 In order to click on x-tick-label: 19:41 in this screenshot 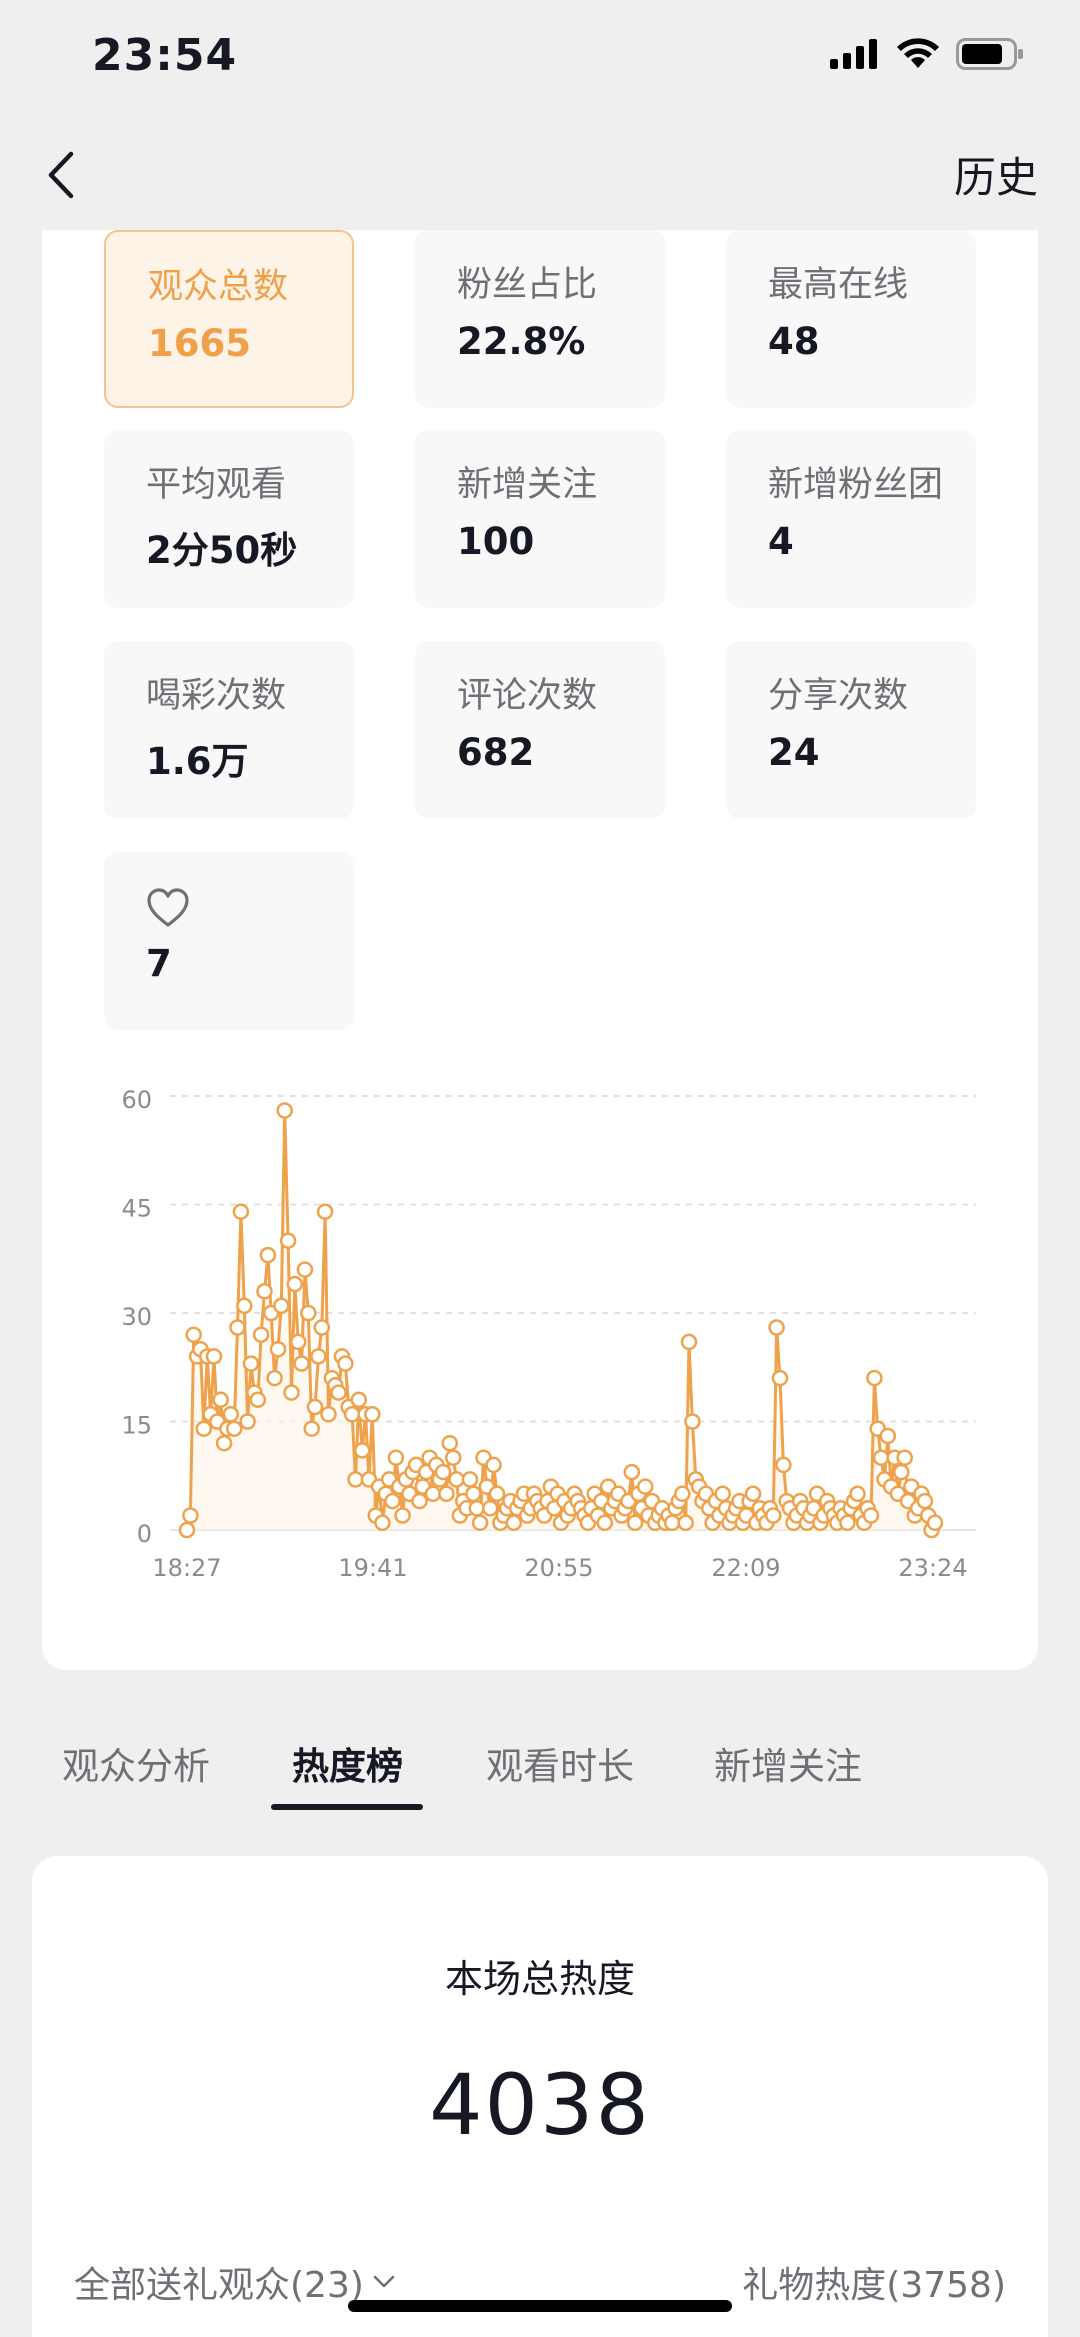, I will do `click(372, 1568)`.